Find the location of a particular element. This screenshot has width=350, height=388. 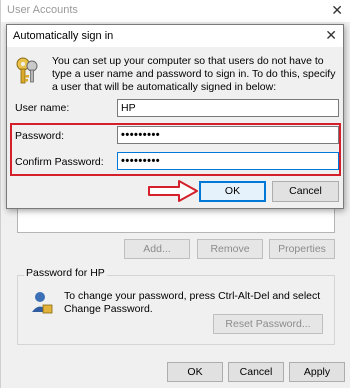

user-accounts-titlebar: User Accounts ✕ is located at coordinates (175, 11).